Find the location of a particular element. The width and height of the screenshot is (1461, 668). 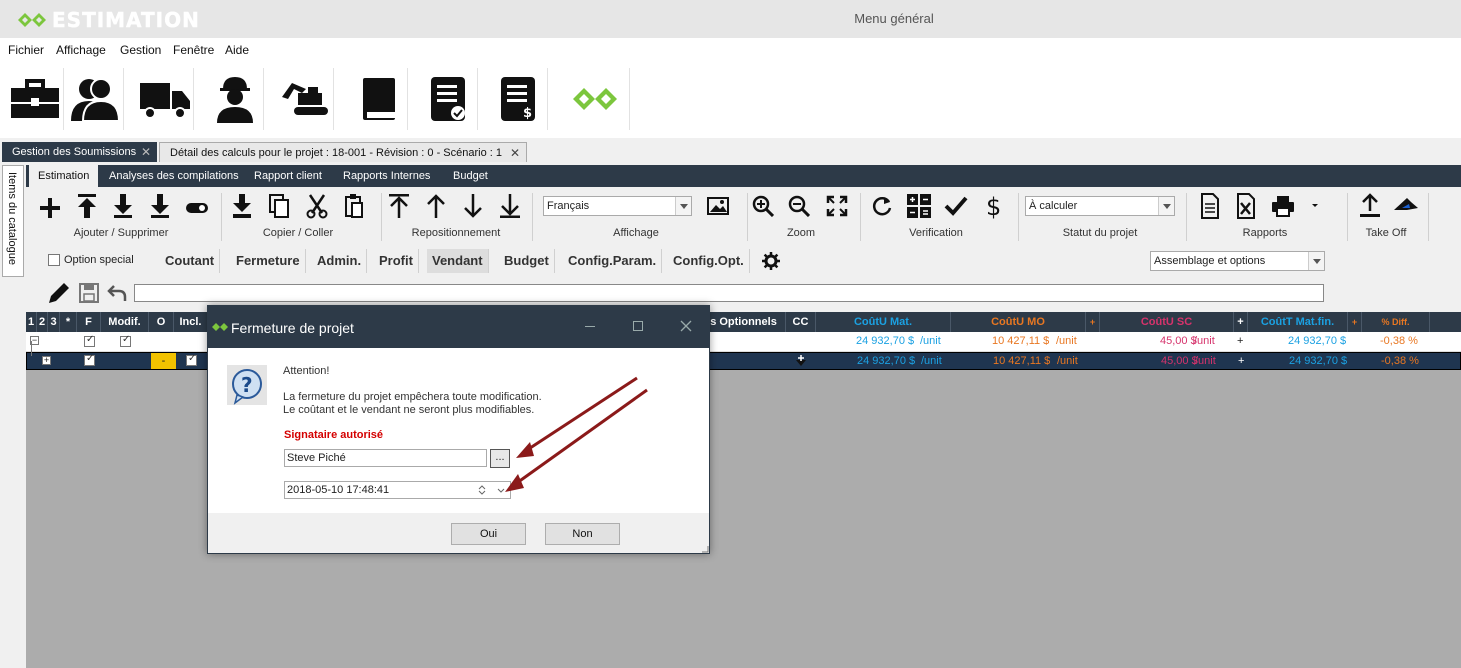

insert-below-button is located at coordinates (123, 206).